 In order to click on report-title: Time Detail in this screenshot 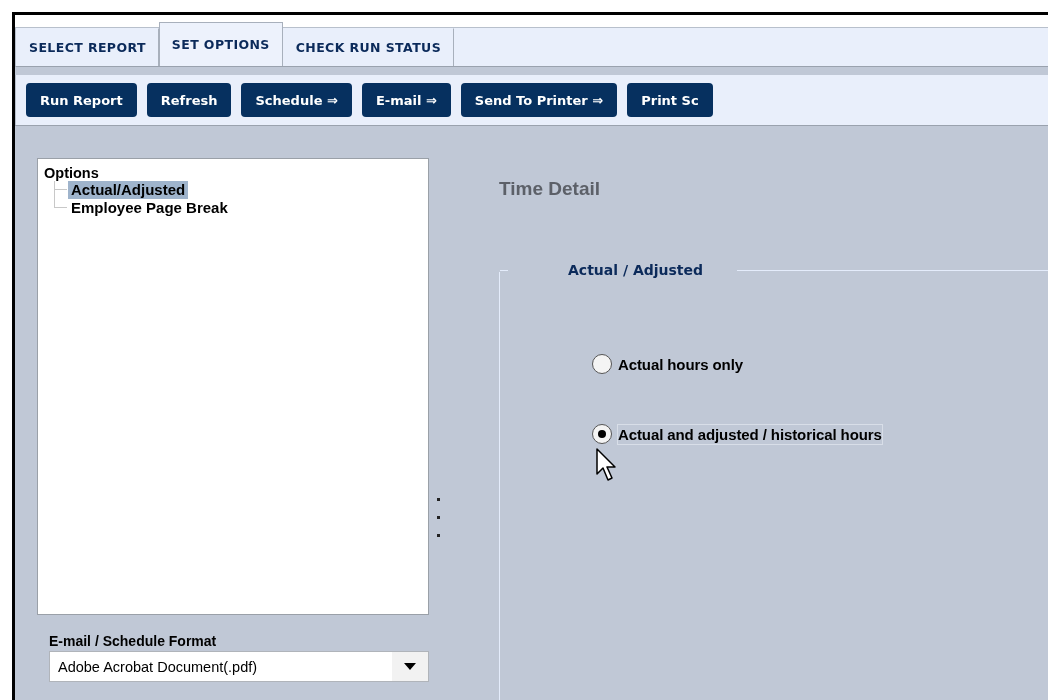, I will do `click(550, 189)`.